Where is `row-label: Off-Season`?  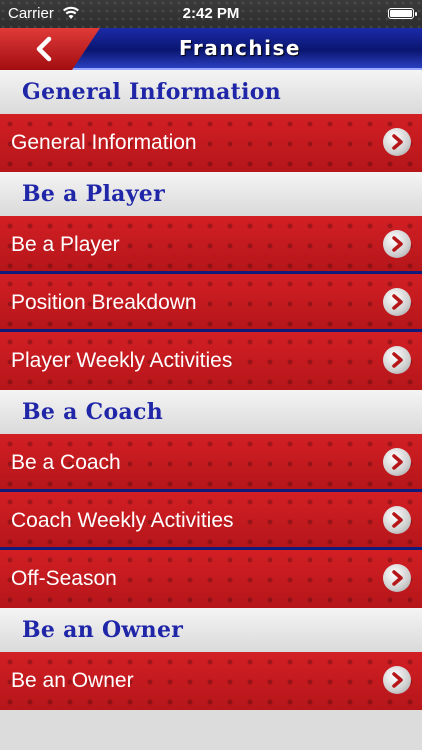
row-label: Off-Season is located at coordinates (64, 578).